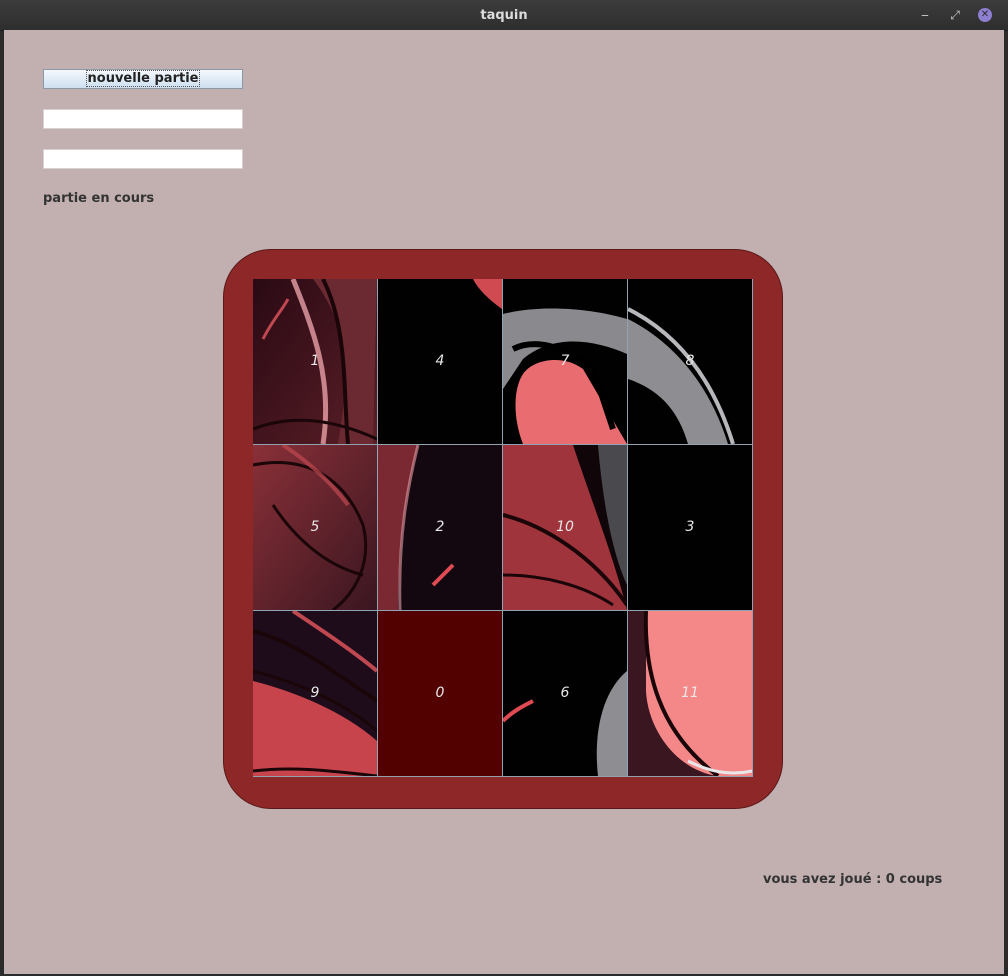 The image size is (1008, 976). What do you see at coordinates (853, 879) in the screenshot?
I see `moves-counter: vous avez joué : 0 coups` at bounding box center [853, 879].